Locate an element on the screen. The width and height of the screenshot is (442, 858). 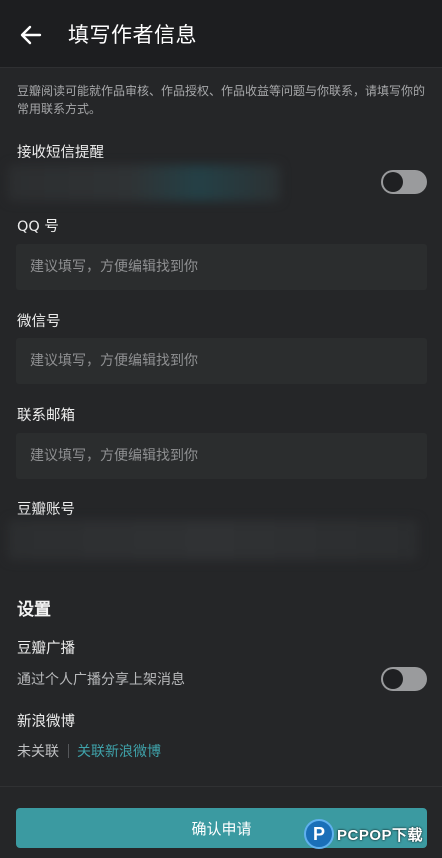
sms-label: 接收短信提醒 is located at coordinates (60, 153).